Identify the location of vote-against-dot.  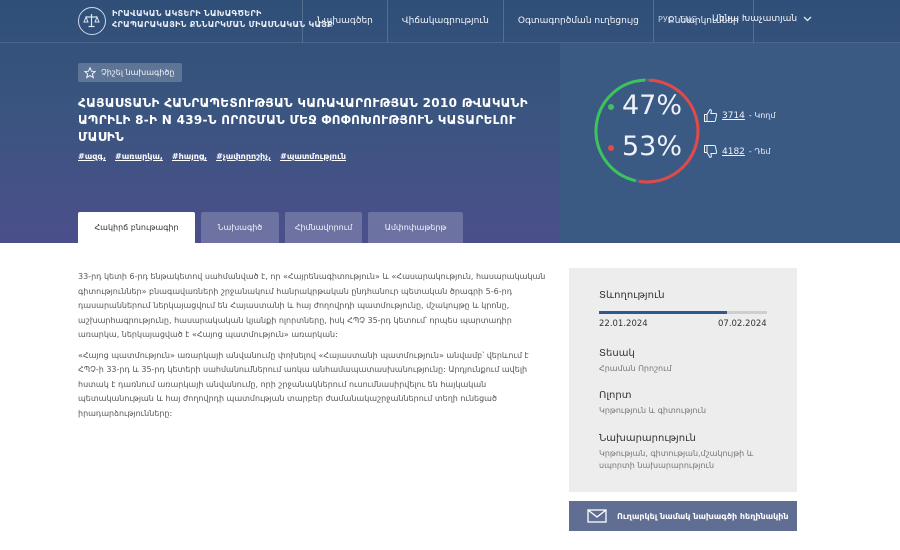
(611, 148).